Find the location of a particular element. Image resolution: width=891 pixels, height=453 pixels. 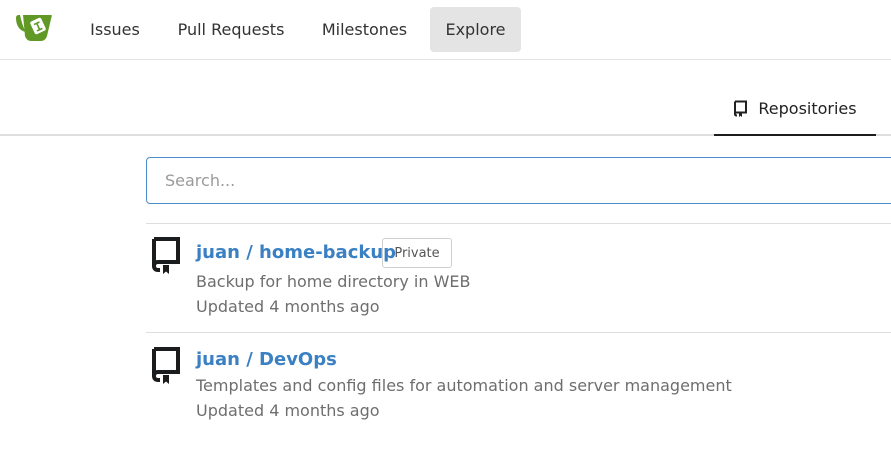

gitea-logo-icon is located at coordinates (34, 28).